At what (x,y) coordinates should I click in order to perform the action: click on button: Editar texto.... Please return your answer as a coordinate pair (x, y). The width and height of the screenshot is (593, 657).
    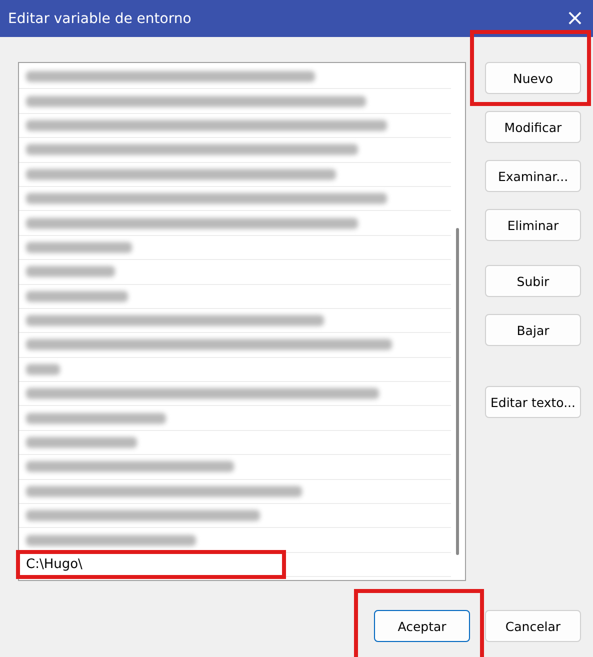
    Looking at the image, I should click on (533, 402).